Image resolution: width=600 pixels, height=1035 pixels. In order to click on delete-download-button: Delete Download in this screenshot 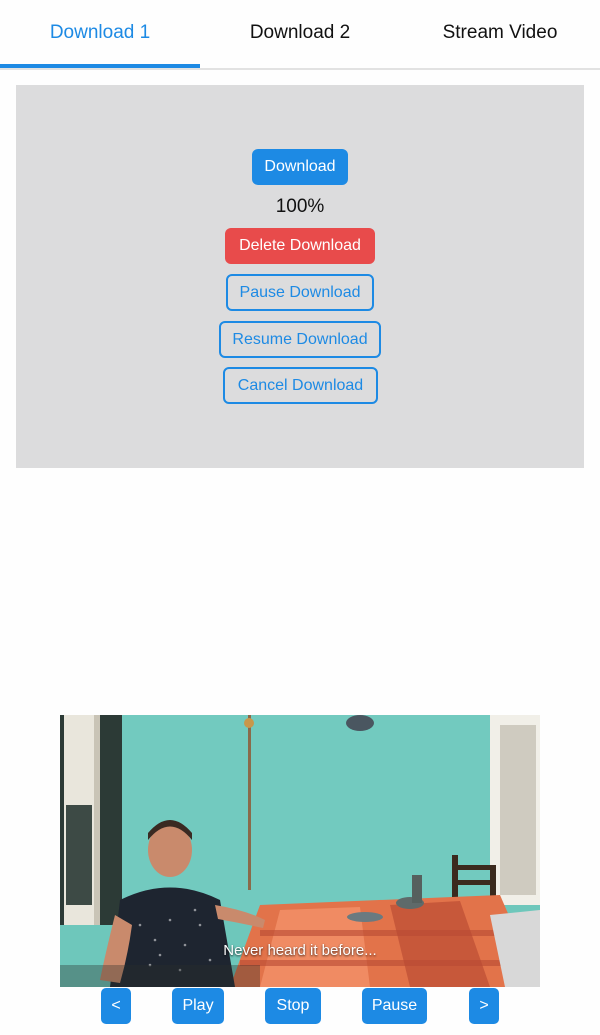, I will do `click(300, 246)`.